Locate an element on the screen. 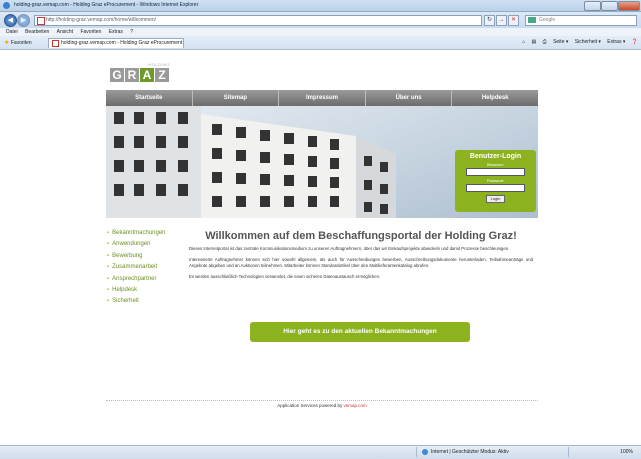 Image resolution: width=641 pixels, height=459 pixels. home-icon: ⌂ is located at coordinates (523, 42).